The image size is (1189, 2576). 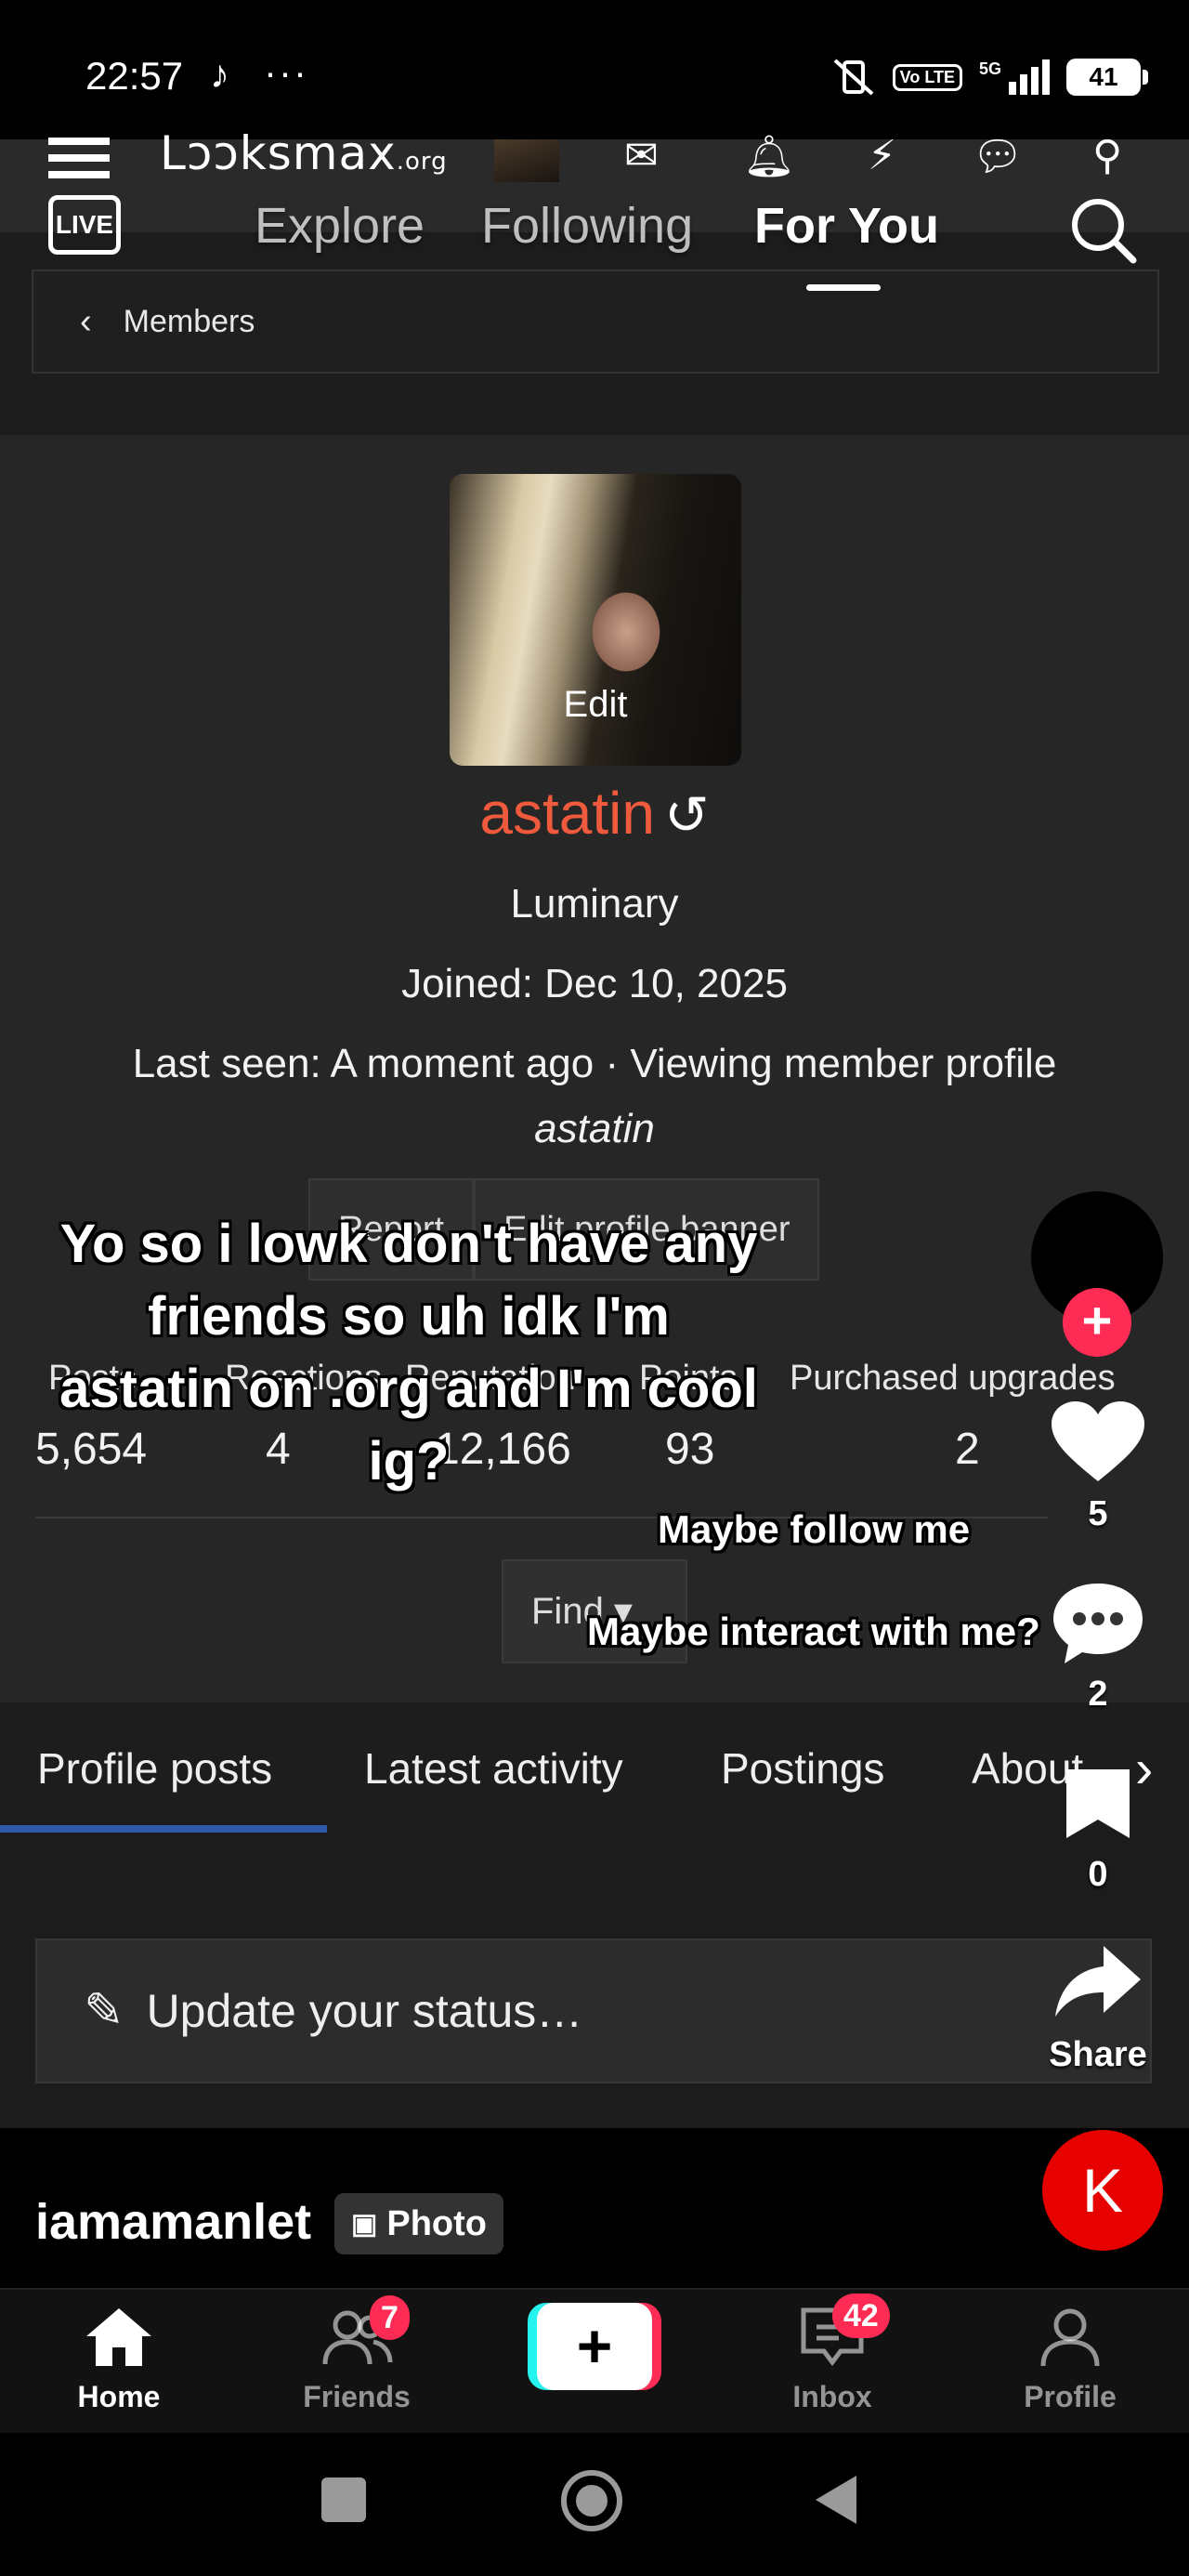 I want to click on last-seen-name: astatin, so click(x=594, y=1128).